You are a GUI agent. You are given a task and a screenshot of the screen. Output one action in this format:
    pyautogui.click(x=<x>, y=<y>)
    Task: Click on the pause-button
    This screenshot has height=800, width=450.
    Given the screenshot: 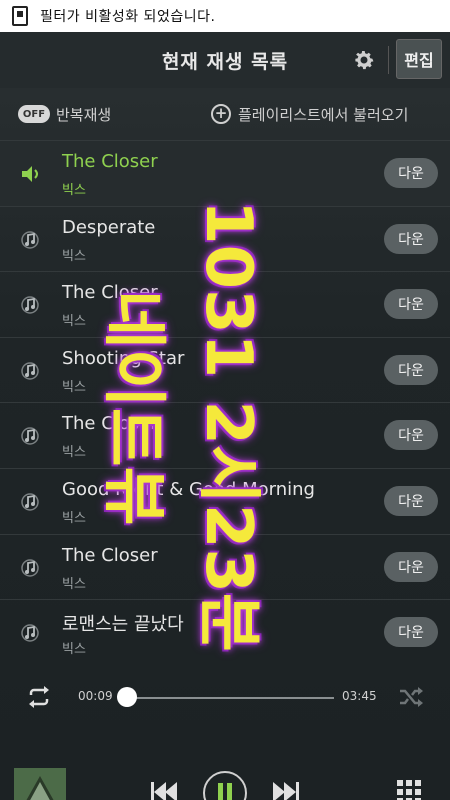 What is the action you would take?
    pyautogui.click(x=225, y=785)
    